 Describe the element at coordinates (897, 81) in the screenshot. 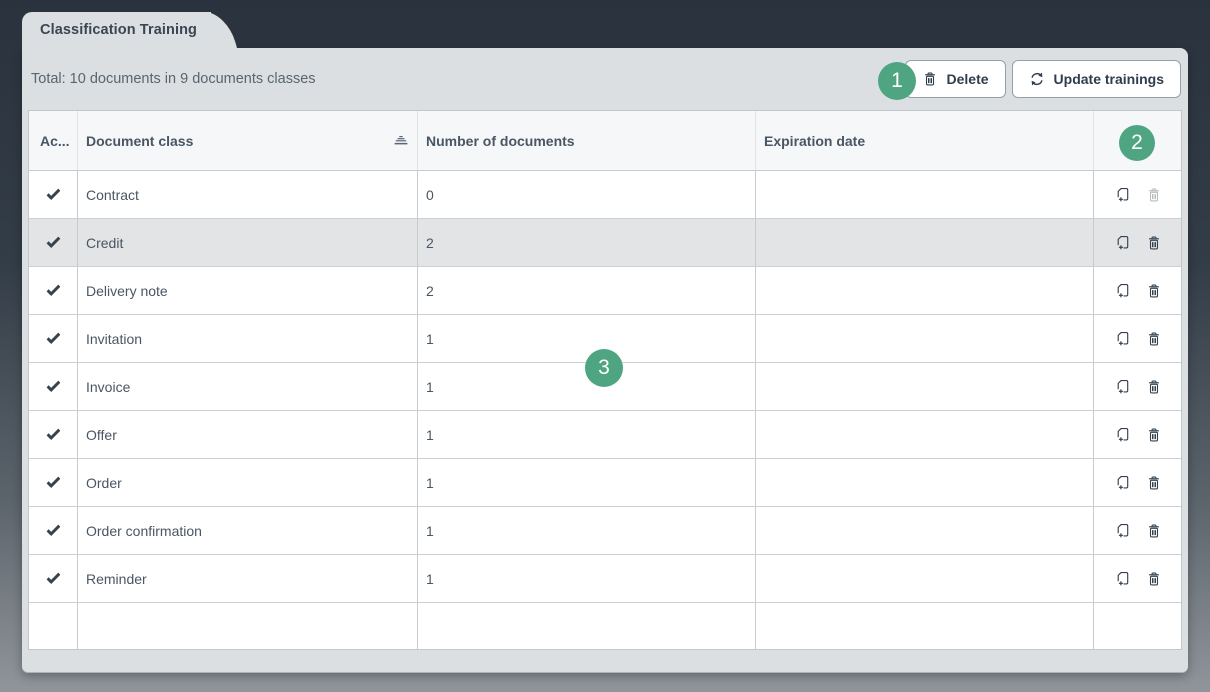

I see `annotation-badge-1: 1` at that location.